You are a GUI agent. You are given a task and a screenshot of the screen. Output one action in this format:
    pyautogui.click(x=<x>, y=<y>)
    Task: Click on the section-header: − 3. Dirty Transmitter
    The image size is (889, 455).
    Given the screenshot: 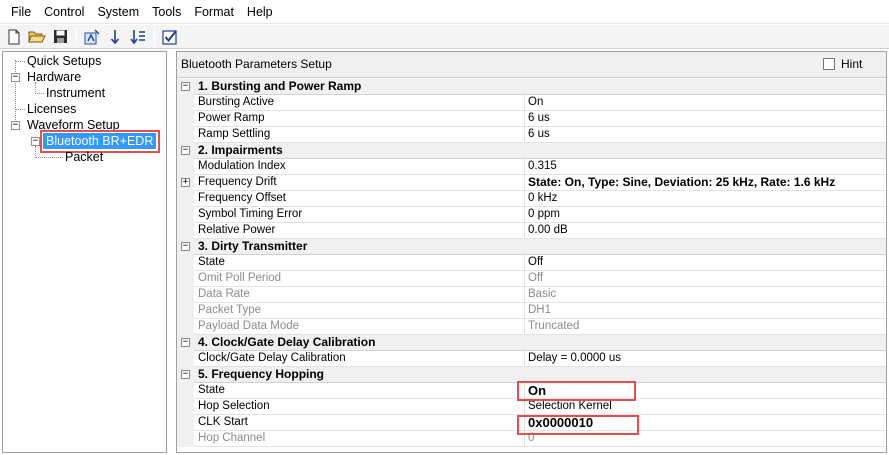 What is the action you would take?
    pyautogui.click(x=531, y=247)
    